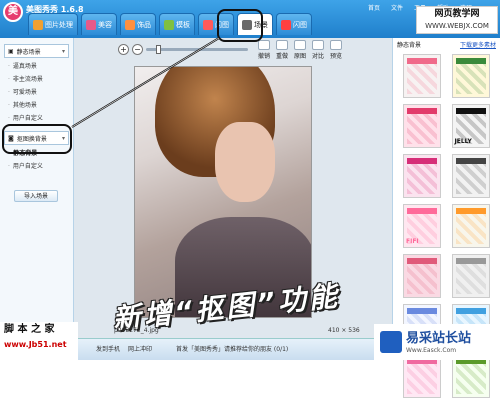  I want to click on bottom-left-watermark-line1: 脚 本 之 家, so click(29, 329).